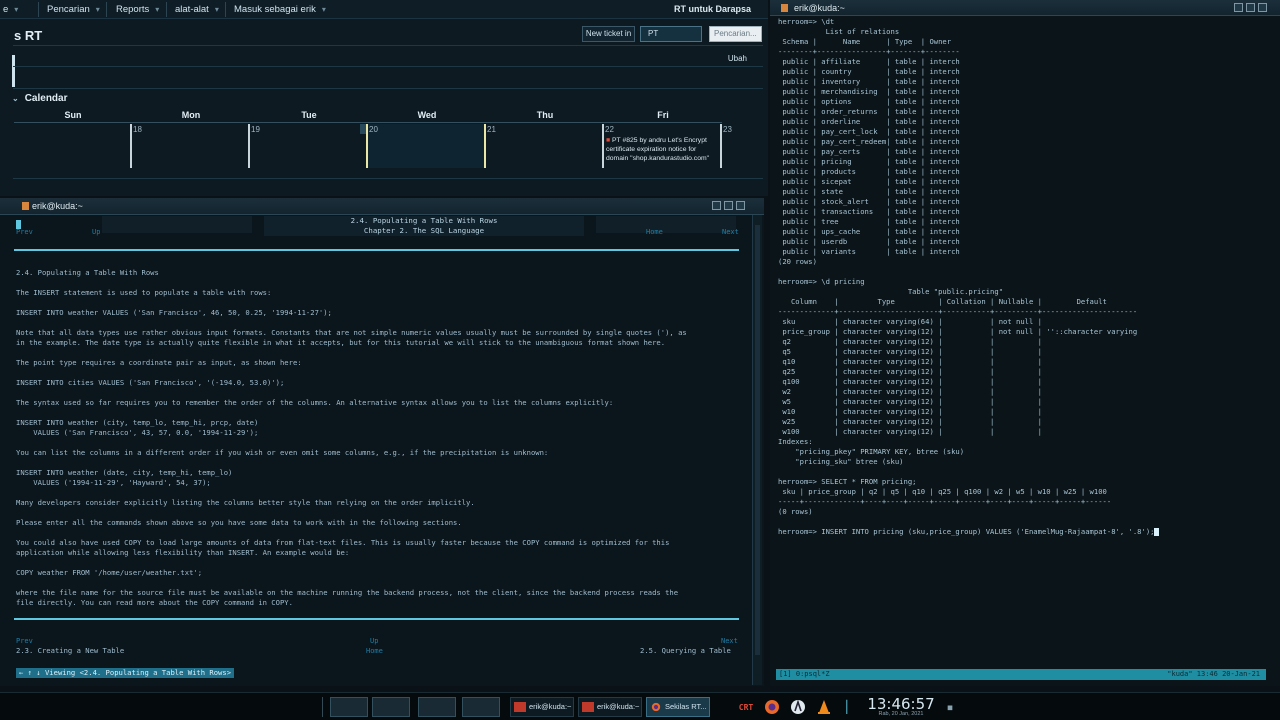 The width and height of the screenshot is (1280, 720). What do you see at coordinates (177, 224) in the screenshot?
I see `nav-band` at bounding box center [177, 224].